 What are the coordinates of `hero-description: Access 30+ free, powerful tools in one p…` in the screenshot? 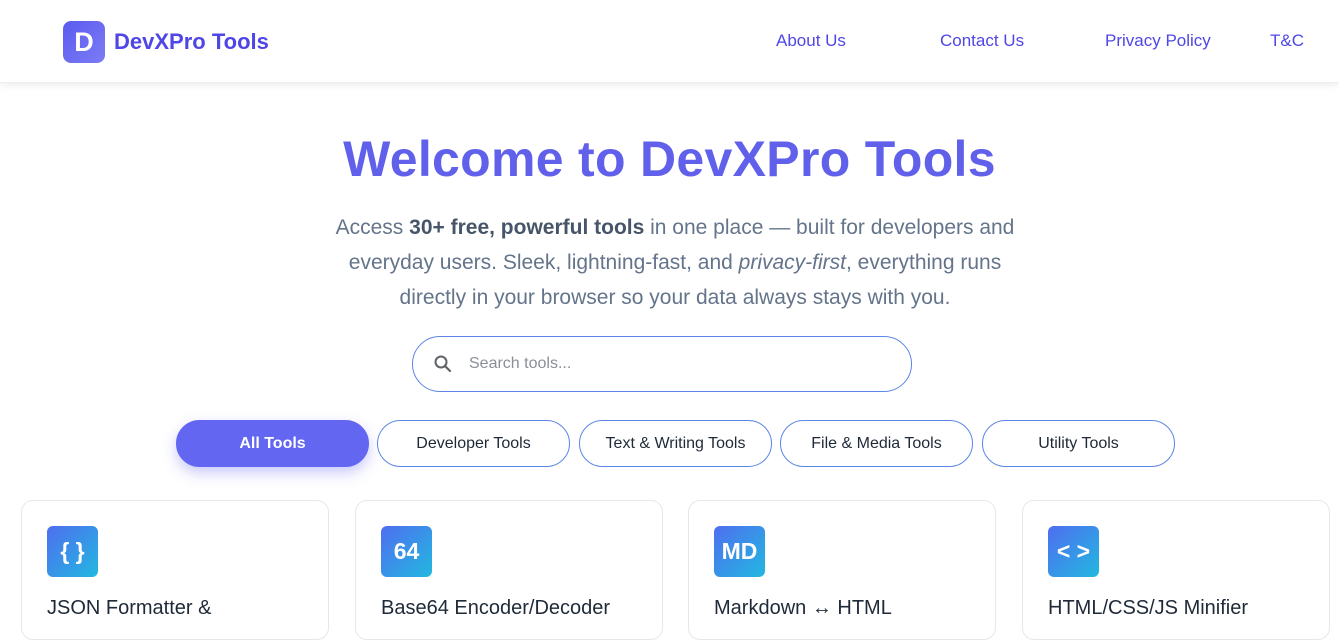 It's located at (675, 262).